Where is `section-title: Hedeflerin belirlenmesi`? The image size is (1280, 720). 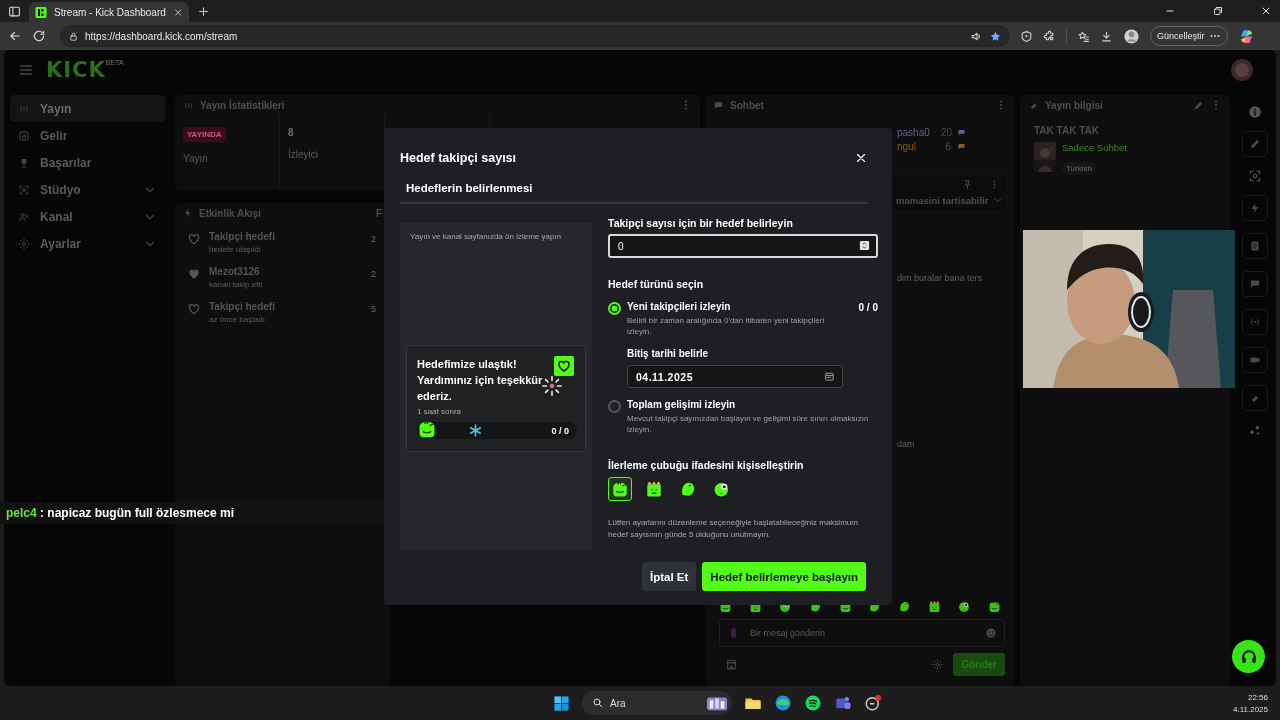
section-title: Hedeflerin belirlenmesi is located at coordinates (469, 188).